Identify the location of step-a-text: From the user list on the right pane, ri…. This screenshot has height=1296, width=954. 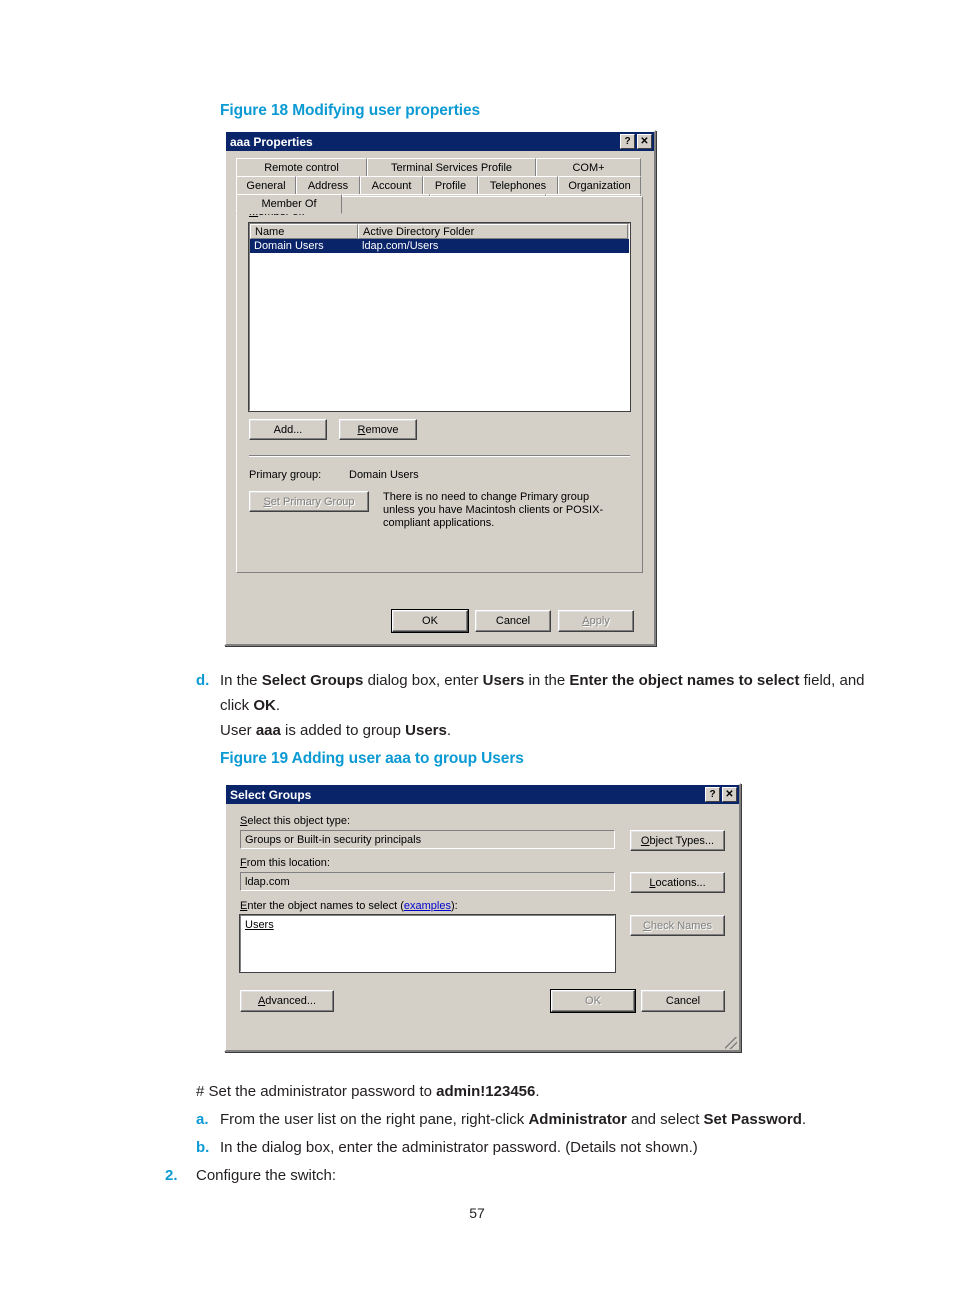
(560, 1119).